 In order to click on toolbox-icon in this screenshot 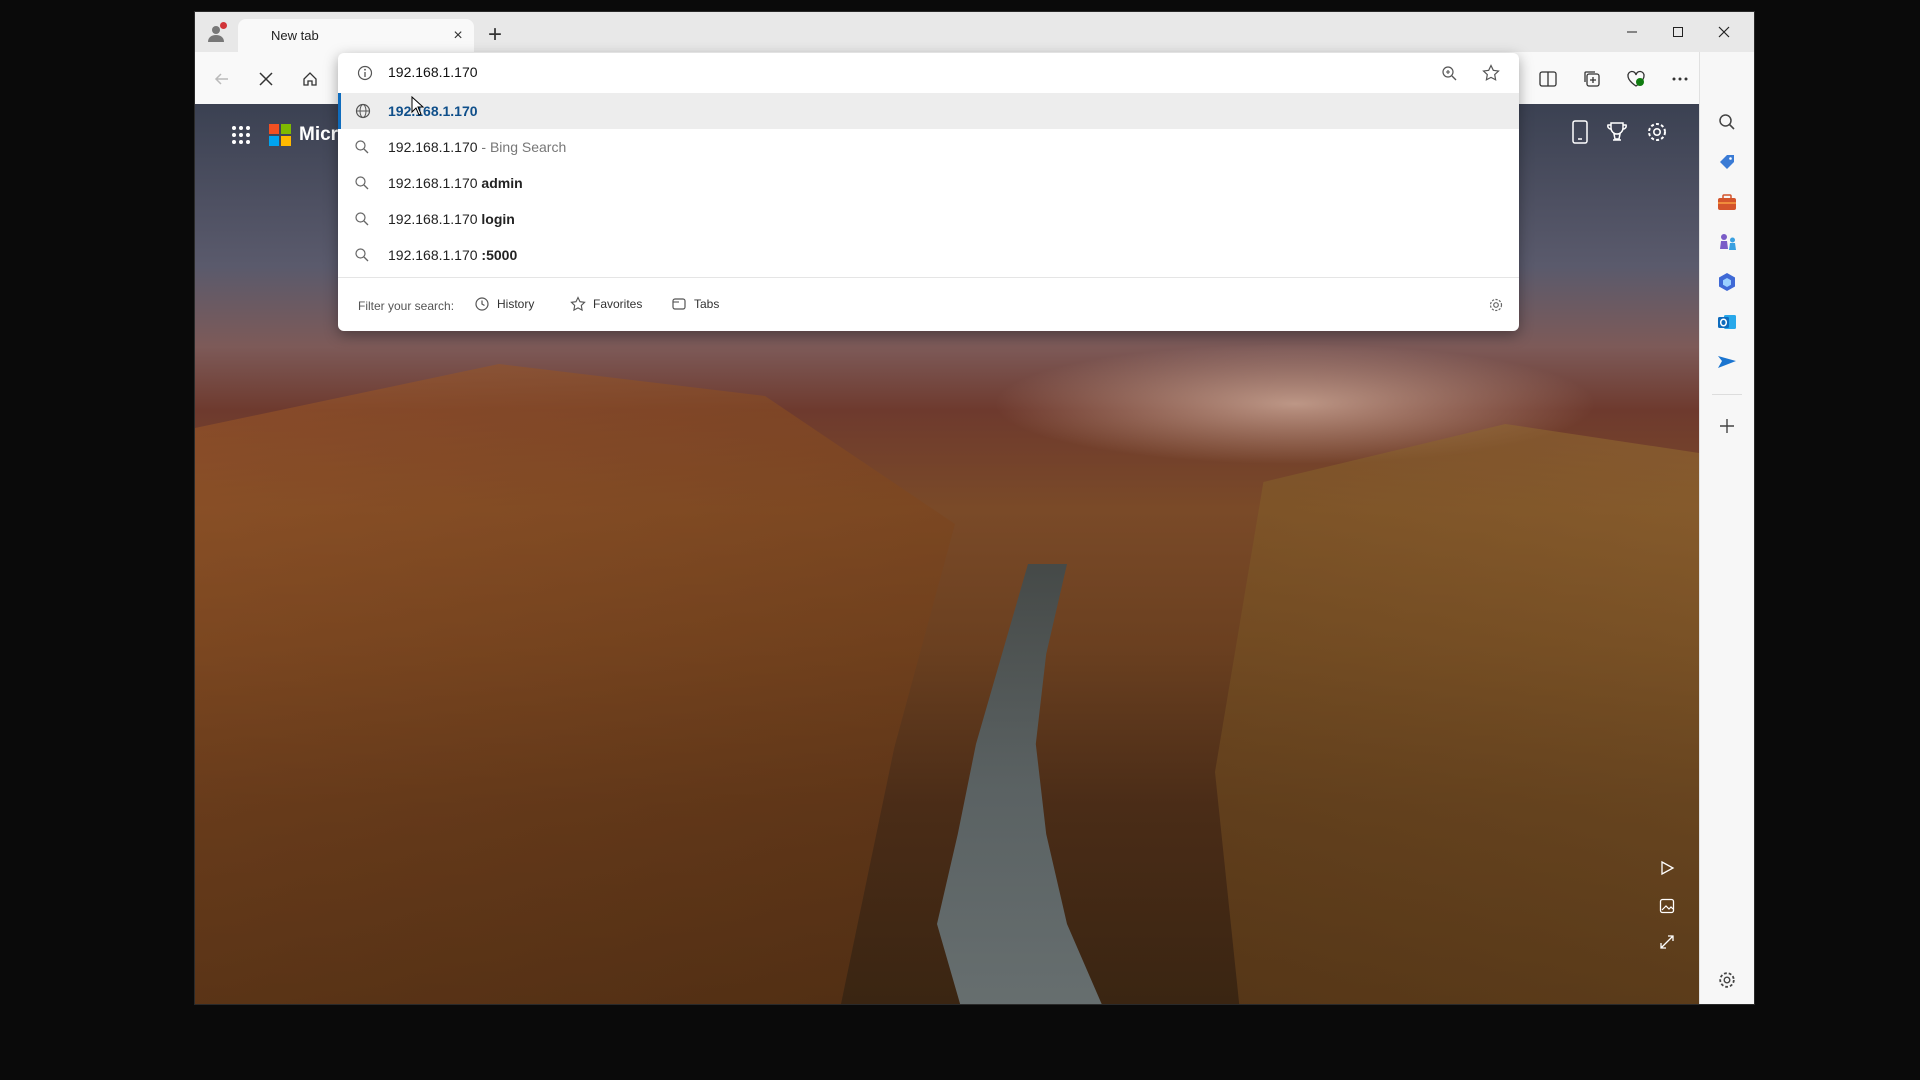, I will do `click(1727, 202)`.